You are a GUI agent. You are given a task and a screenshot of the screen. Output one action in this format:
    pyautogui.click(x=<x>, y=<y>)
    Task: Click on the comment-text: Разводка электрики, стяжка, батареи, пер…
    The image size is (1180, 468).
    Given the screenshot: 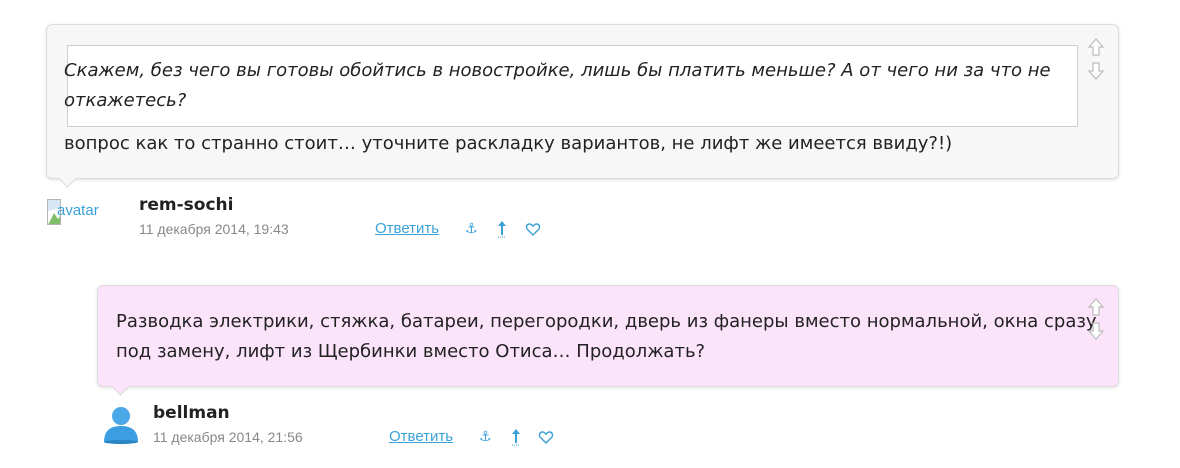 What is the action you would take?
    pyautogui.click(x=606, y=336)
    